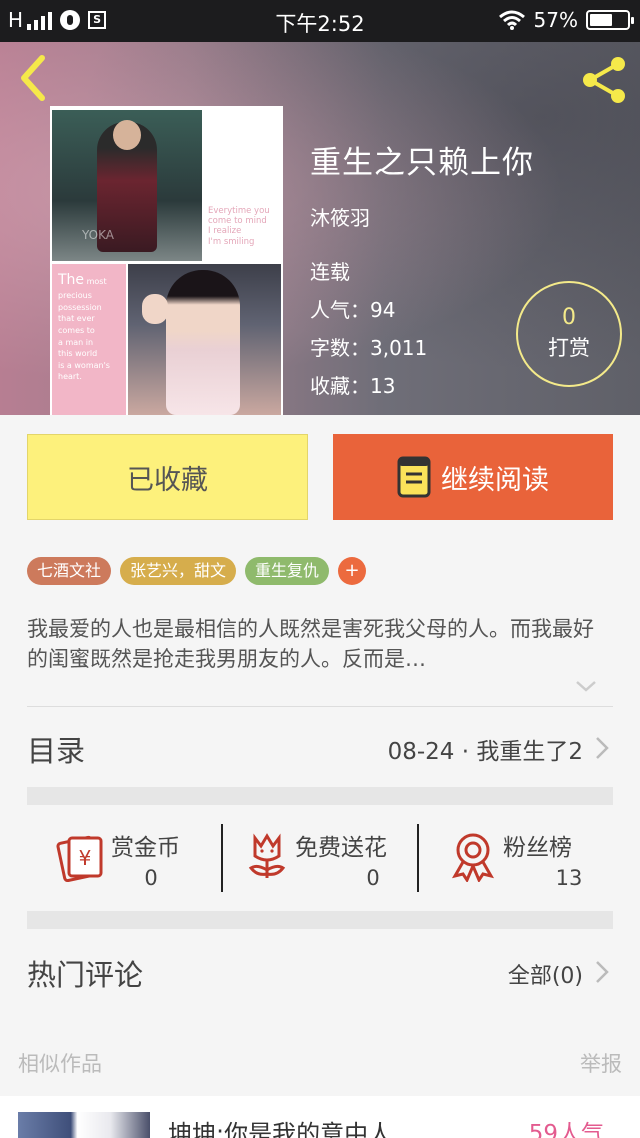 The image size is (640, 1138). I want to click on latest-chapter: 08-24 · 我重生了2, so click(485, 752).